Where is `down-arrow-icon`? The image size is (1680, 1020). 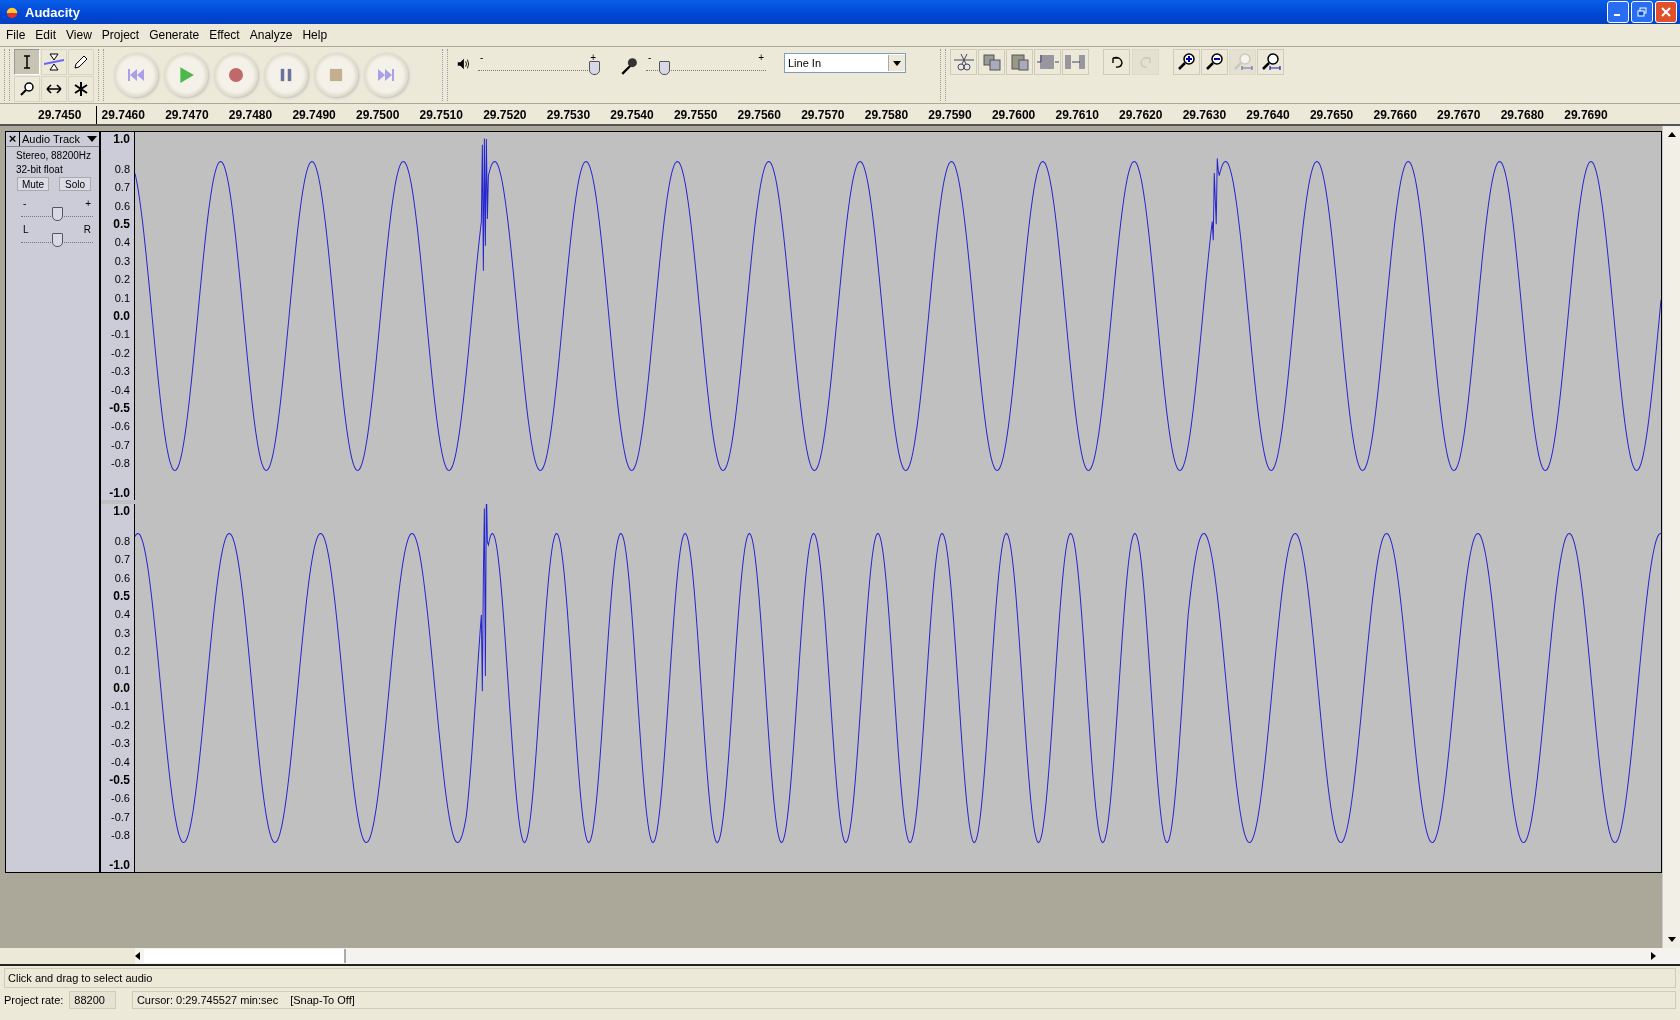 down-arrow-icon is located at coordinates (1671, 939).